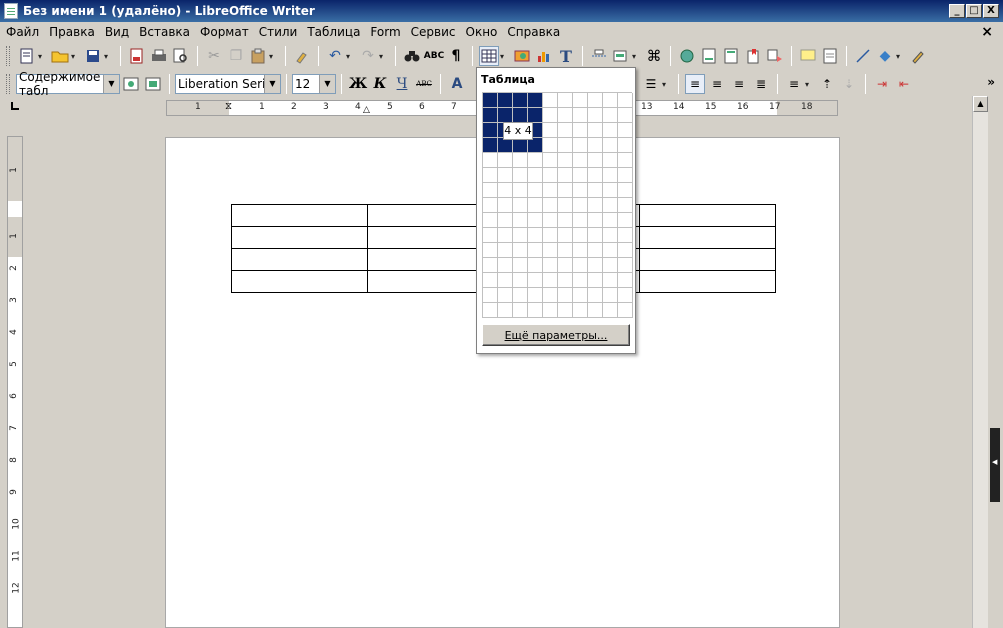 This screenshot has height=628, width=1003. I want to click on insert-field-dropdown-arrow: ▾, so click(636, 56).